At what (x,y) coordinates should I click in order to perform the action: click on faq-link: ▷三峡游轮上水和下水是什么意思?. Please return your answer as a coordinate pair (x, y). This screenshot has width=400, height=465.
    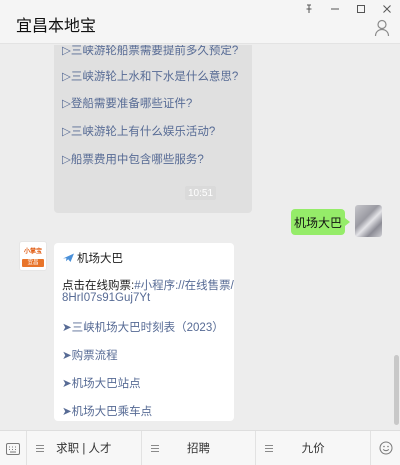
    Looking at the image, I should click on (150, 76).